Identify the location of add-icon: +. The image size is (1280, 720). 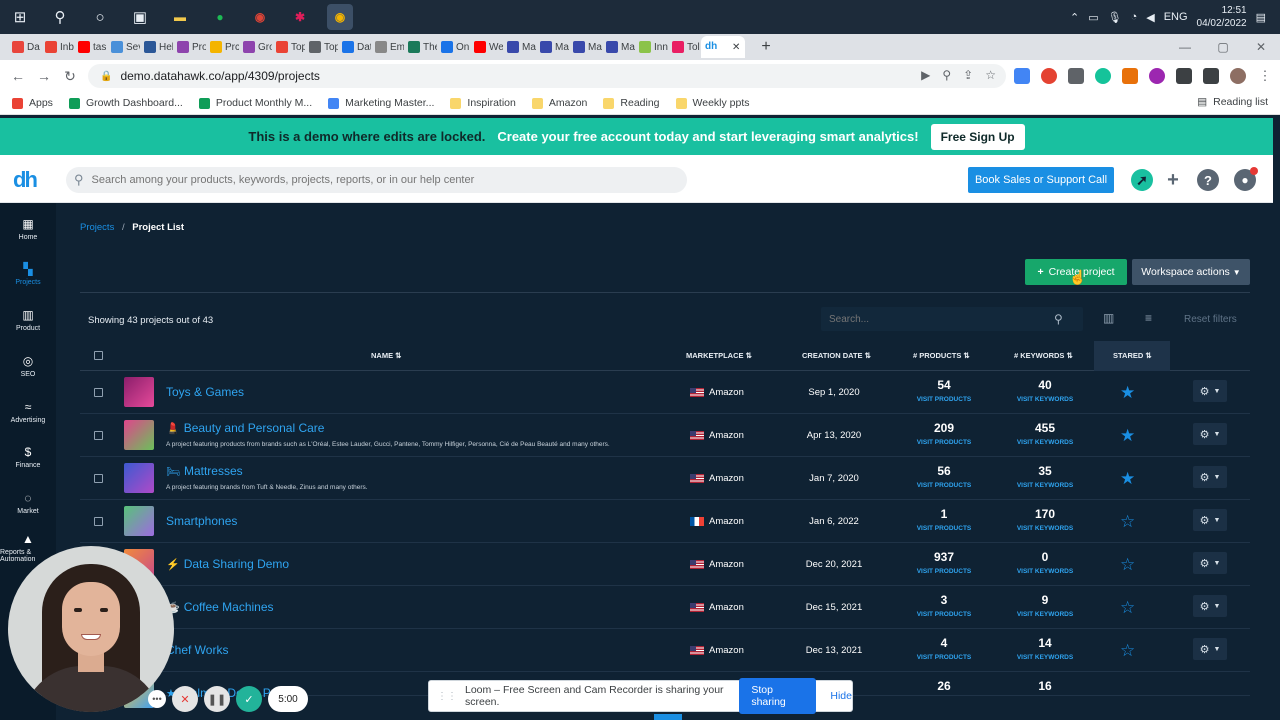
(1173, 180).